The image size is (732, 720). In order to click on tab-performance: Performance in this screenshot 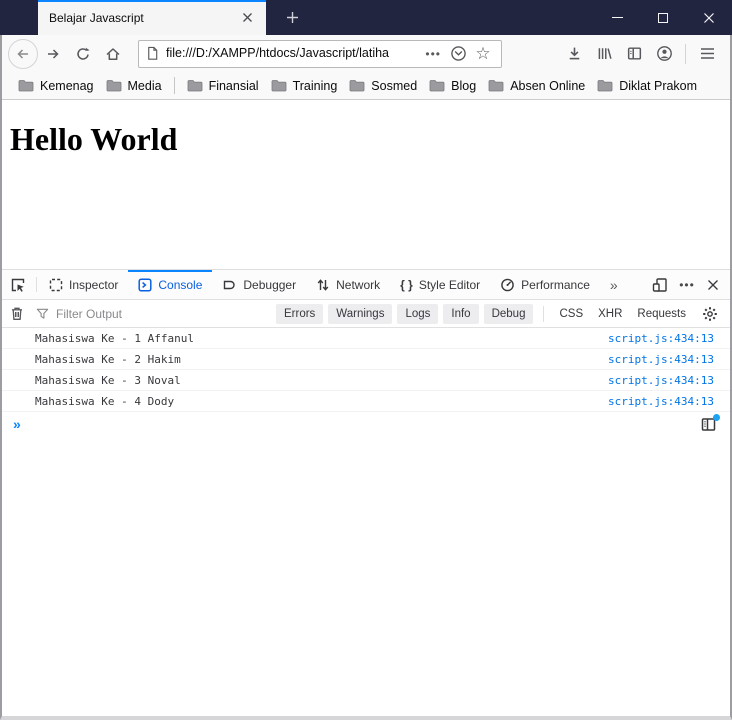, I will do `click(545, 284)`.